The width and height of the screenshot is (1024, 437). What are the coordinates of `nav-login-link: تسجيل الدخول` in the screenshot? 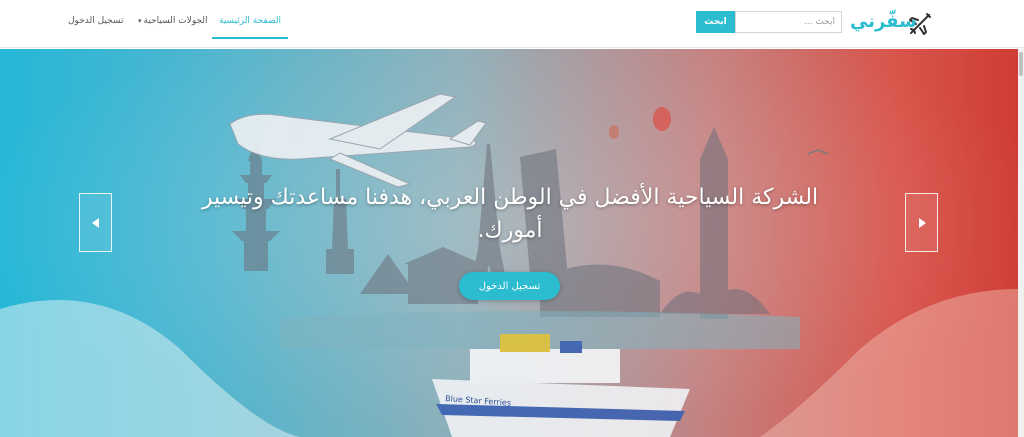 It's located at (95, 19).